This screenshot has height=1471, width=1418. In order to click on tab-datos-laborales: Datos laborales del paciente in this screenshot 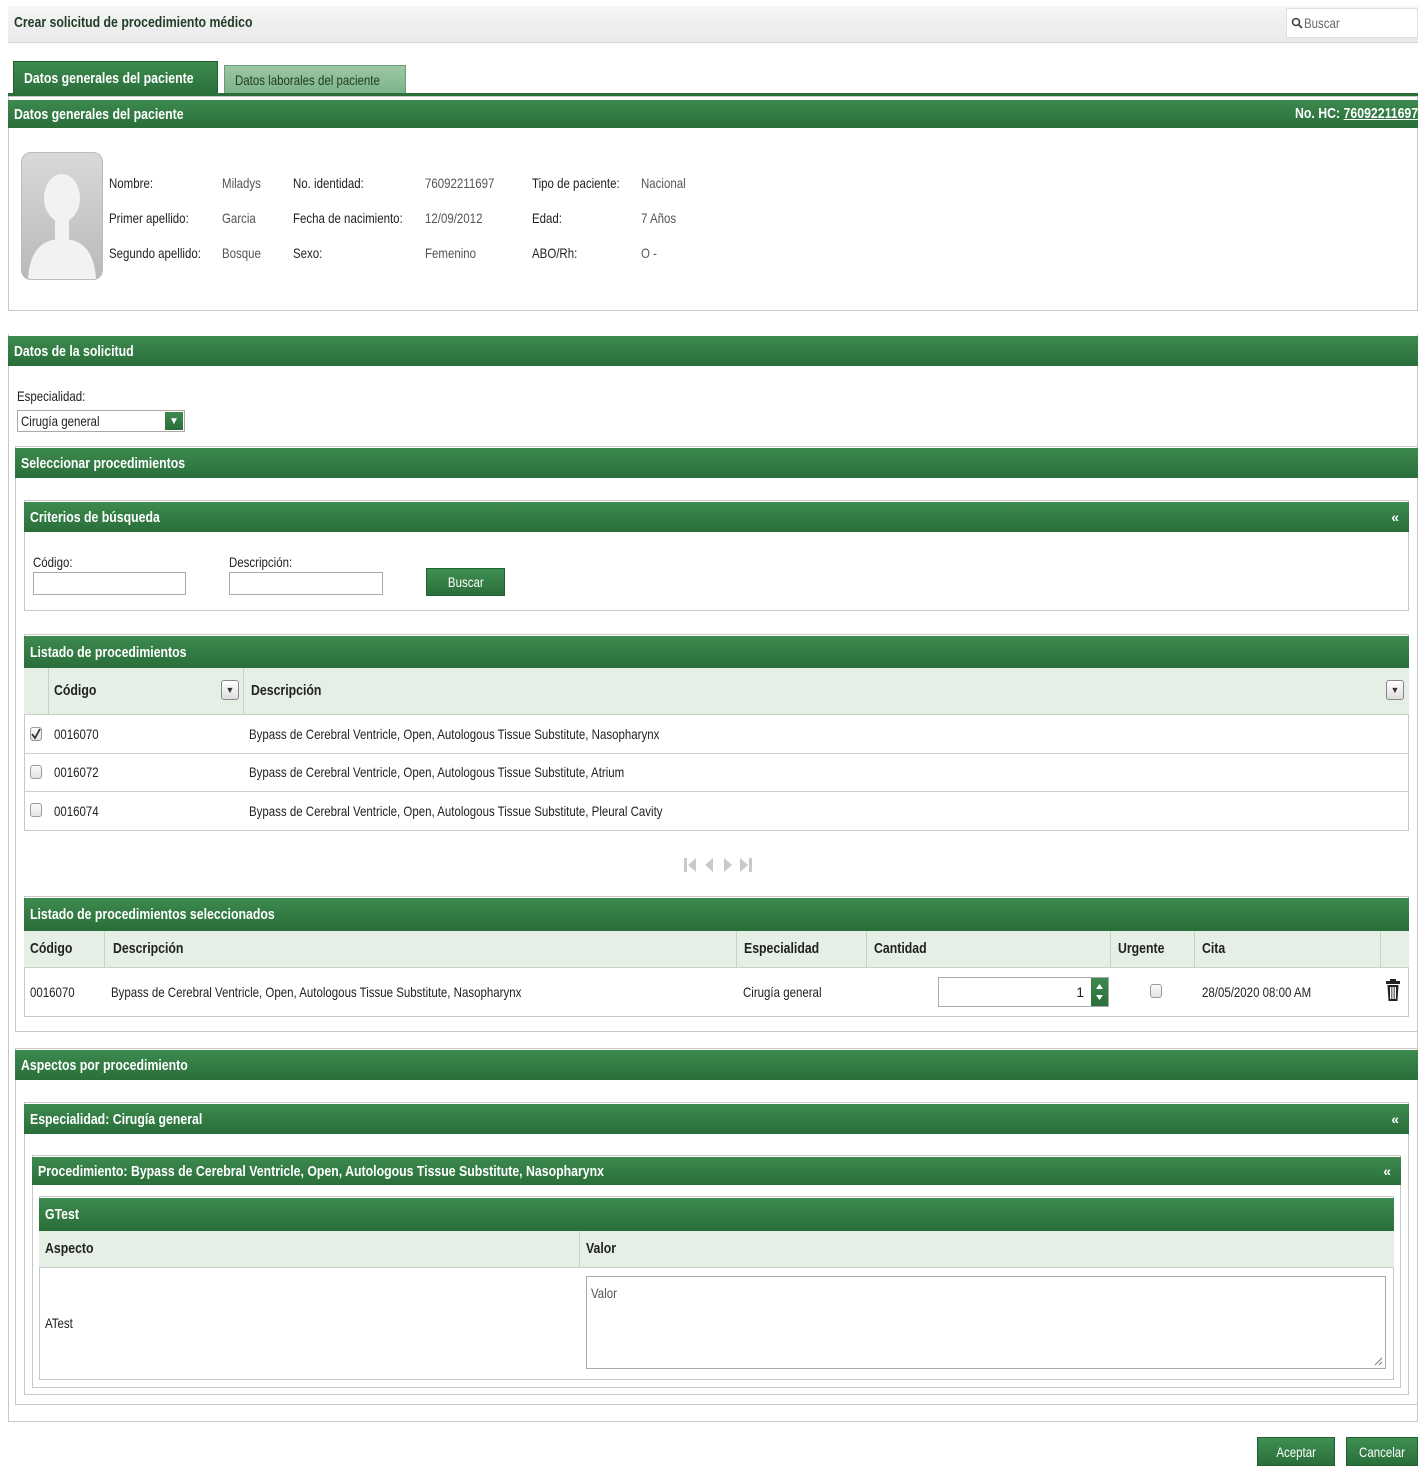, I will do `click(315, 79)`.